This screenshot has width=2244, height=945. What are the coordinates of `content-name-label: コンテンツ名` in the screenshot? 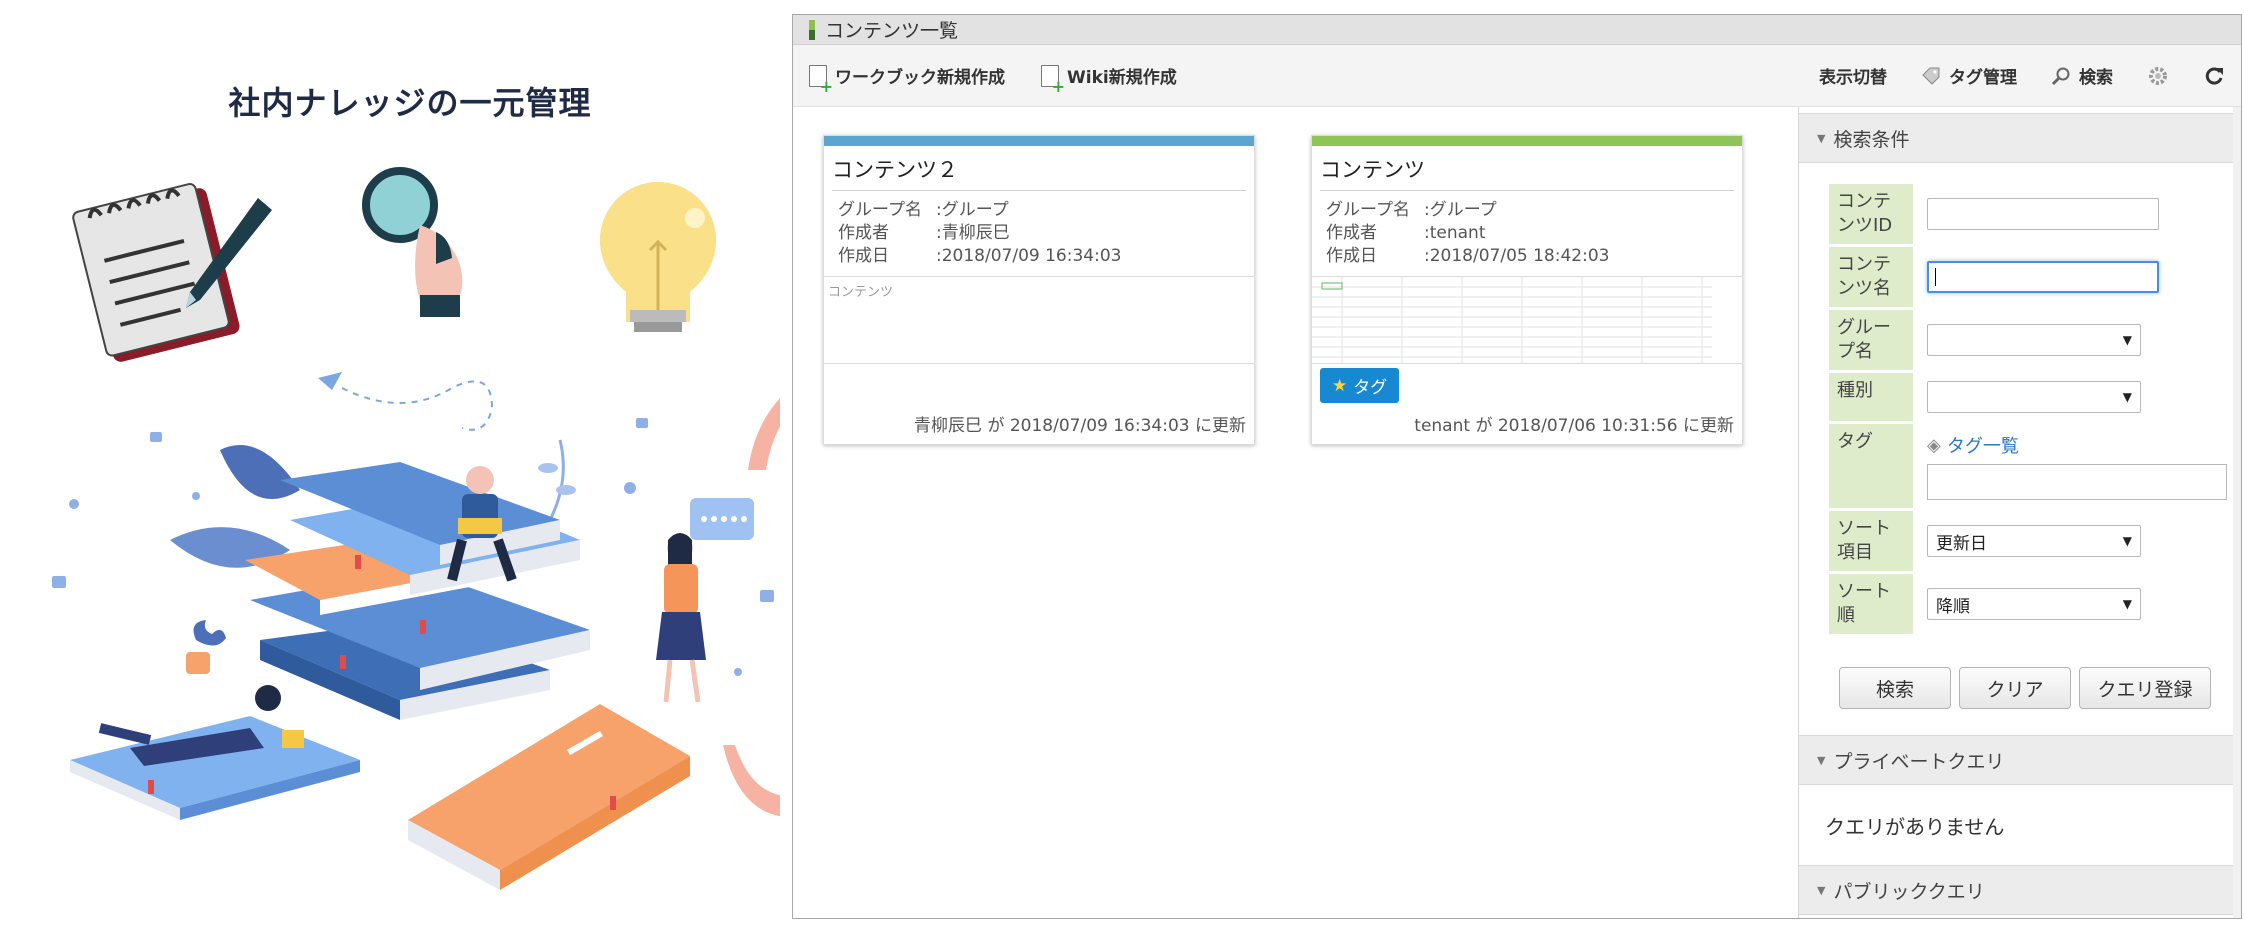 It's located at (1871, 277).